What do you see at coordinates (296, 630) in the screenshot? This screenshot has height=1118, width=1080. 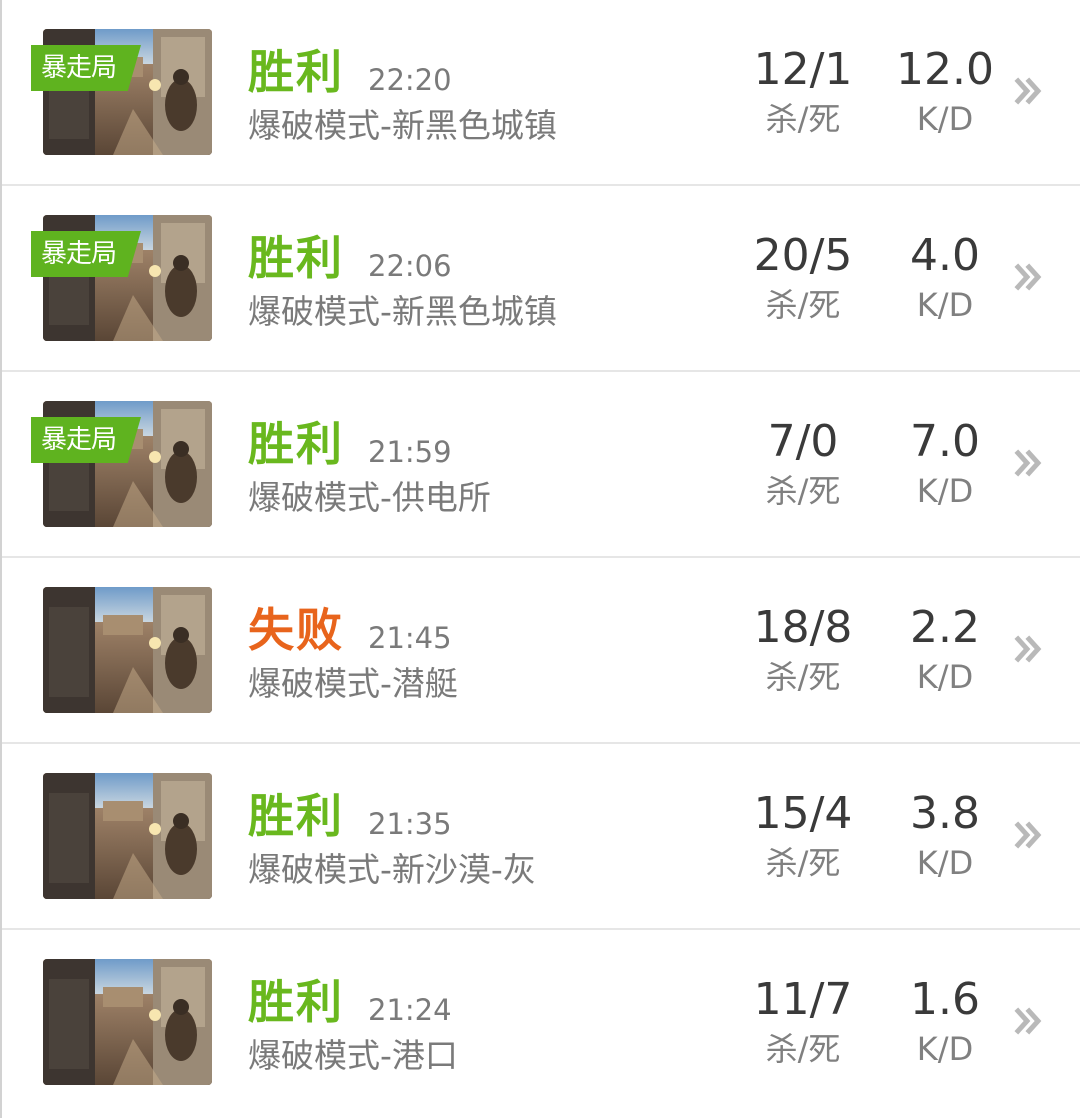 I see `match-result: 失败` at bounding box center [296, 630].